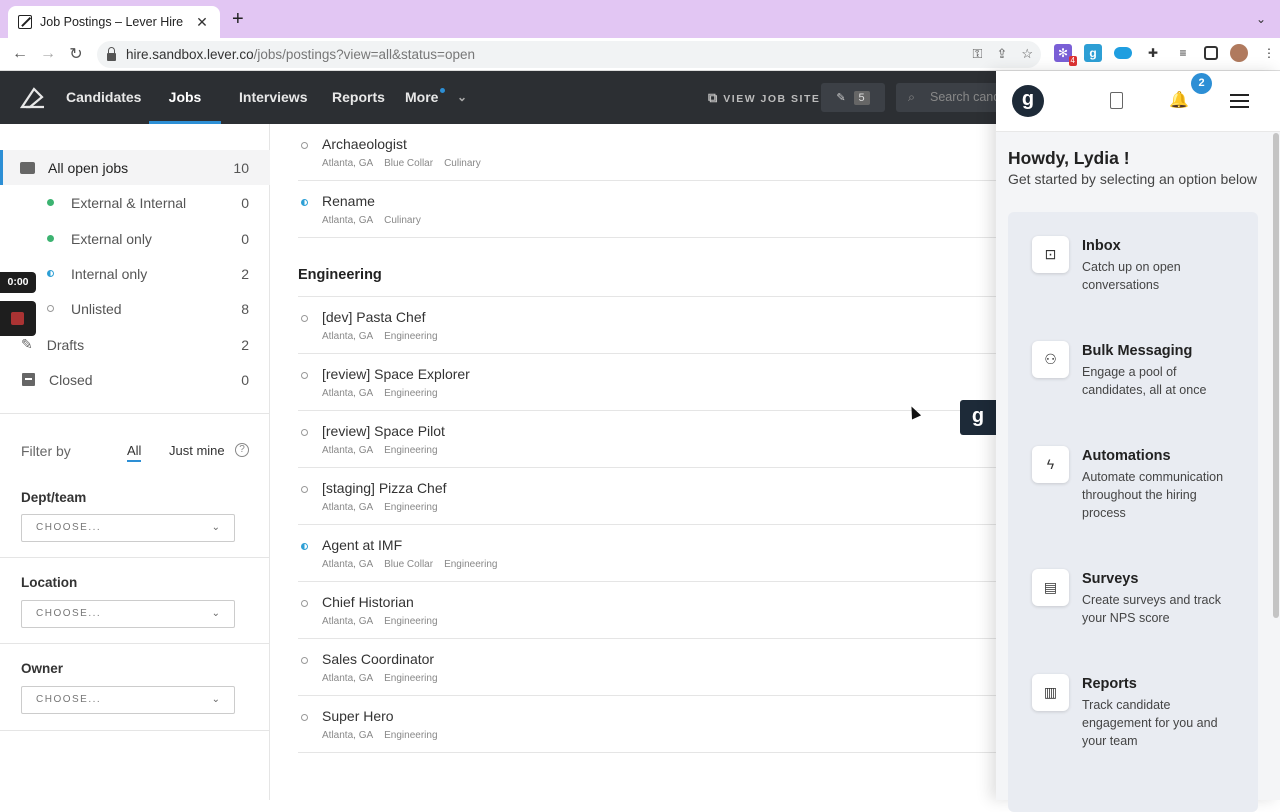 The height and width of the screenshot is (812, 1280). I want to click on job-tag: Blue Collar, so click(409, 564).